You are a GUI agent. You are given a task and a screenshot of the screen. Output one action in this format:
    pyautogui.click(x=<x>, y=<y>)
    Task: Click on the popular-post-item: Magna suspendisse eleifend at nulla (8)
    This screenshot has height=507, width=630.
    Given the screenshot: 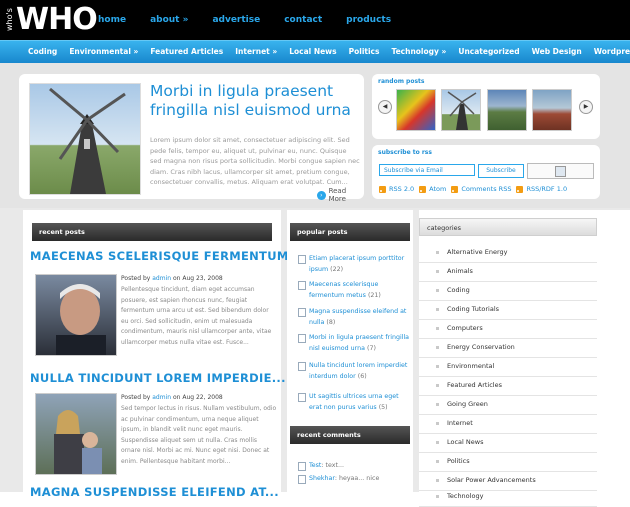 What is the action you would take?
    pyautogui.click(x=354, y=317)
    